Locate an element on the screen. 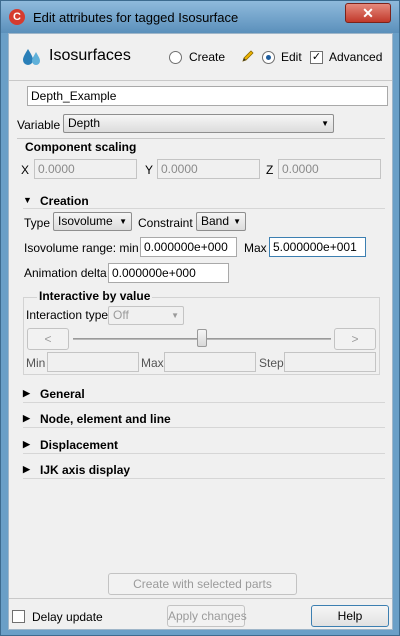 The height and width of the screenshot is (636, 400). advanced-checkbox: ✓ is located at coordinates (316, 57).